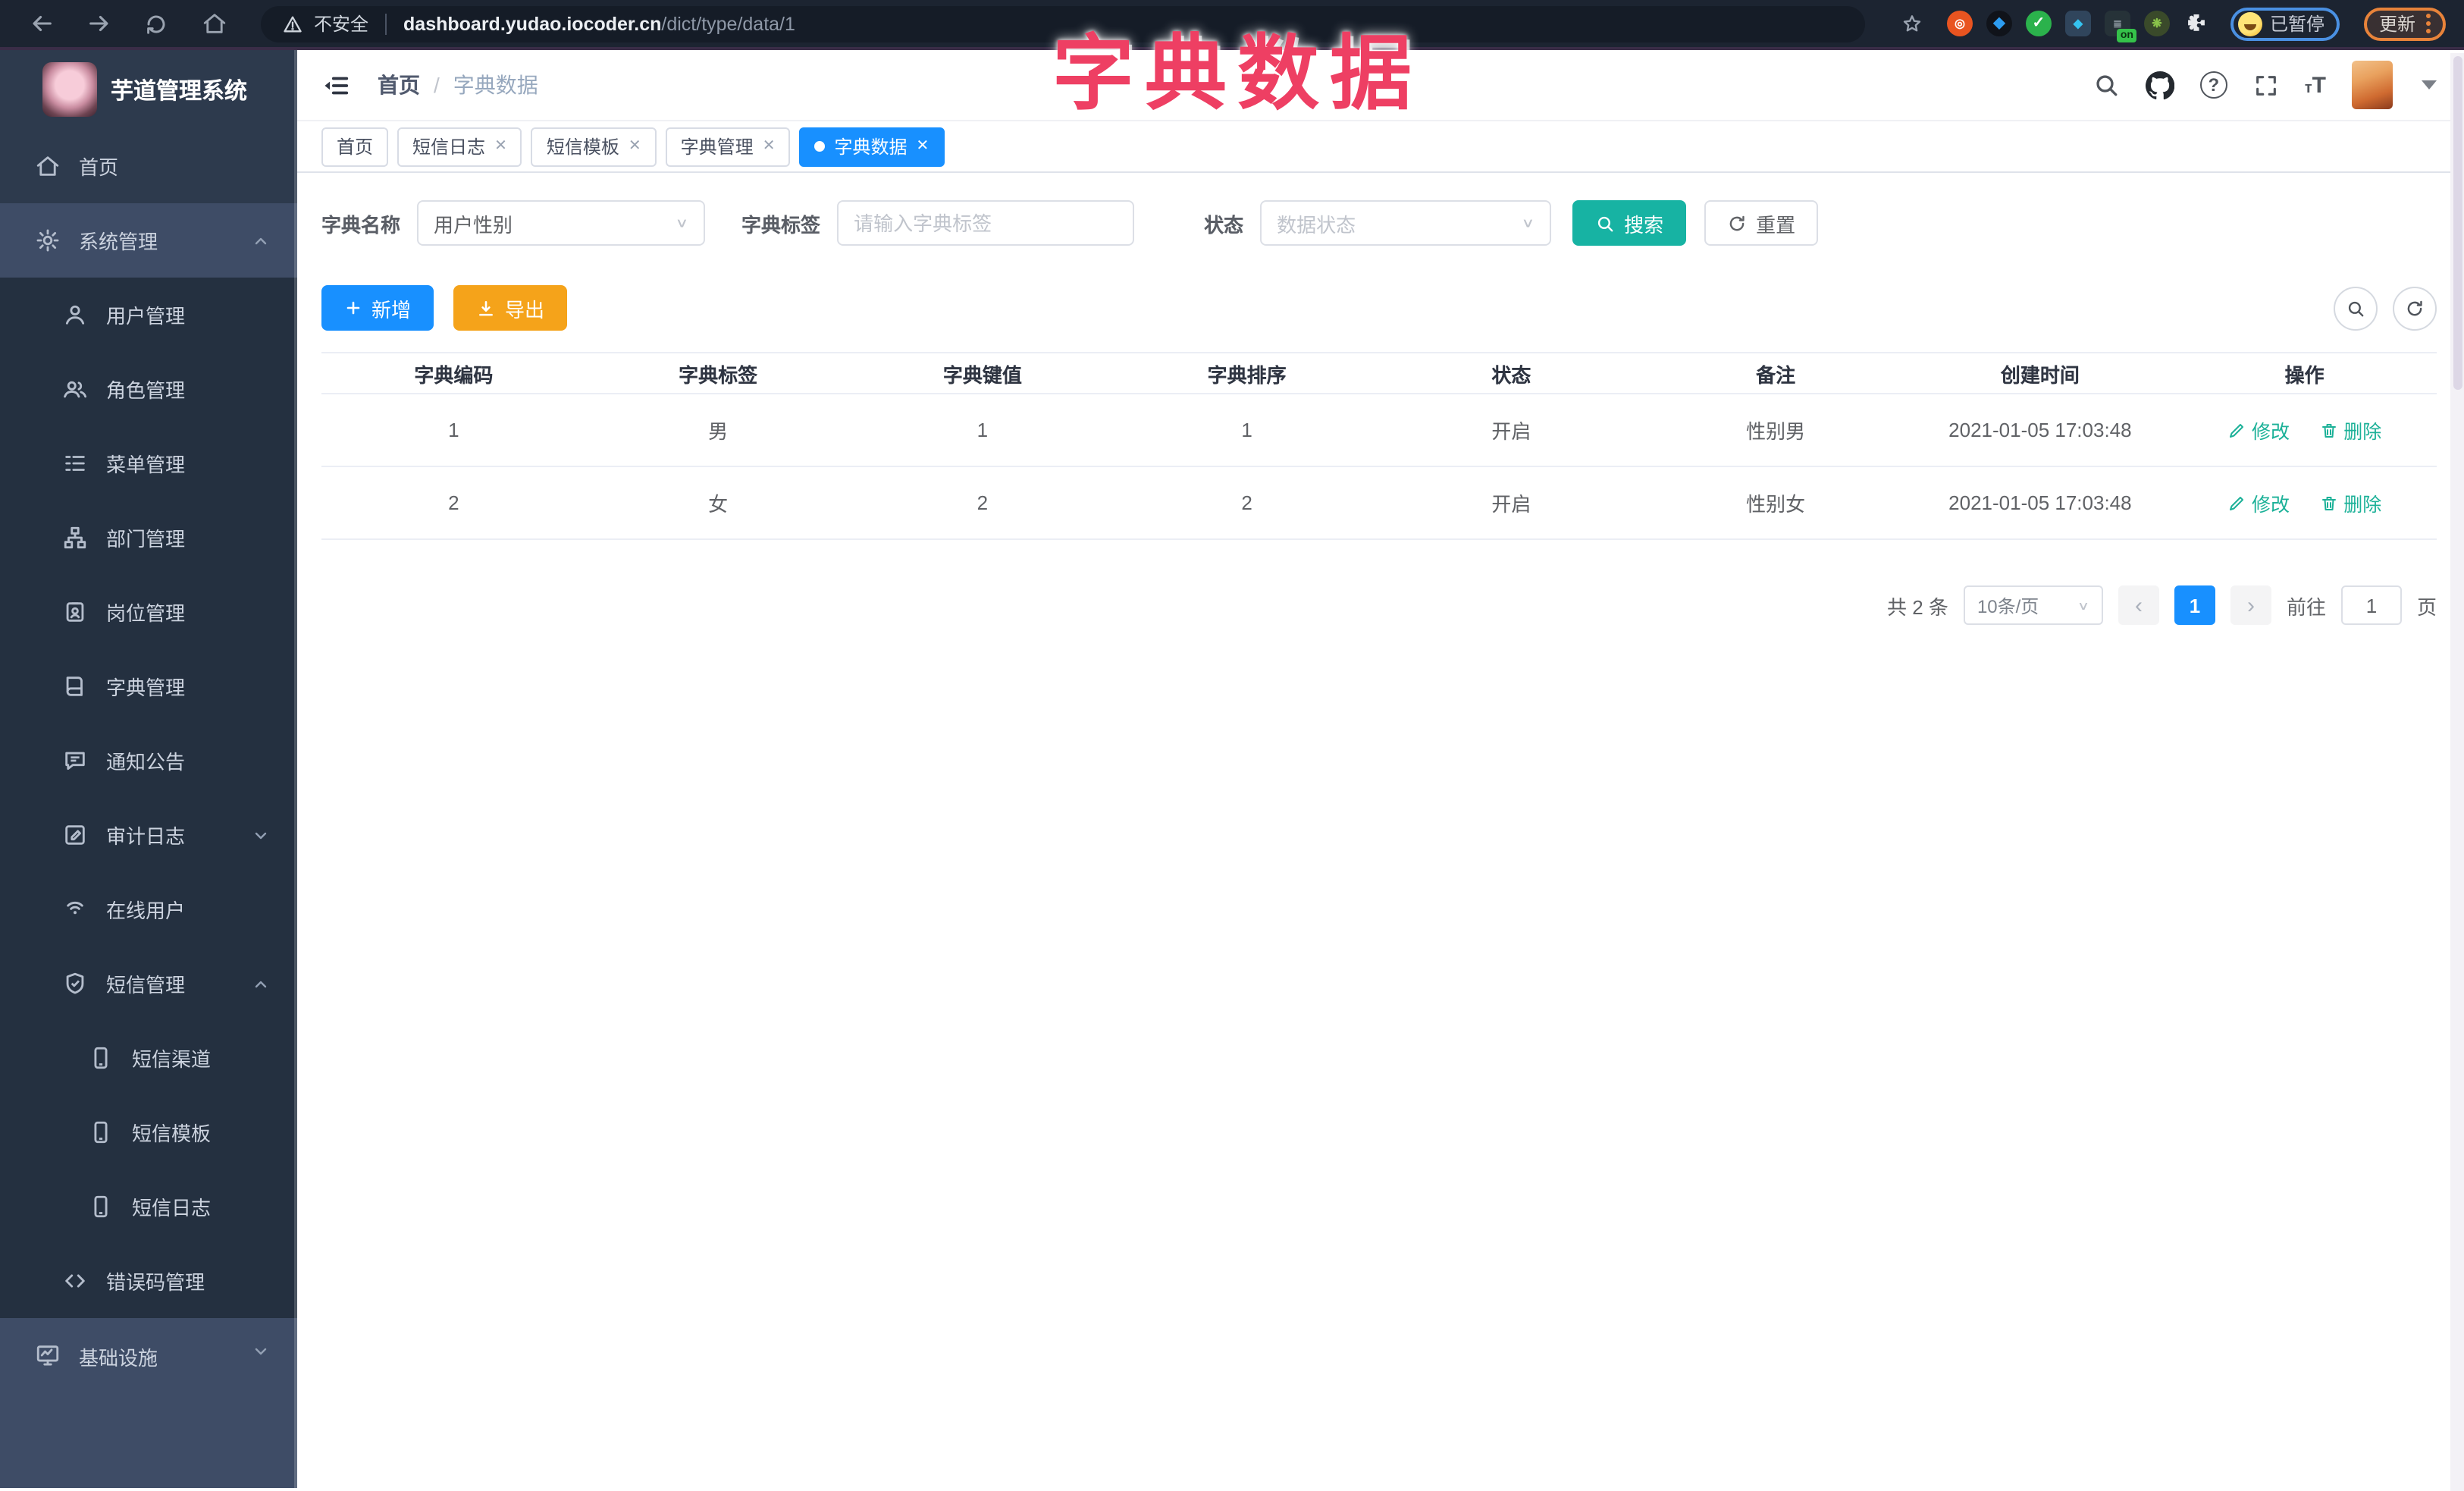 This screenshot has height=1491, width=2464. I want to click on fullscreen-icon, so click(2266, 85).